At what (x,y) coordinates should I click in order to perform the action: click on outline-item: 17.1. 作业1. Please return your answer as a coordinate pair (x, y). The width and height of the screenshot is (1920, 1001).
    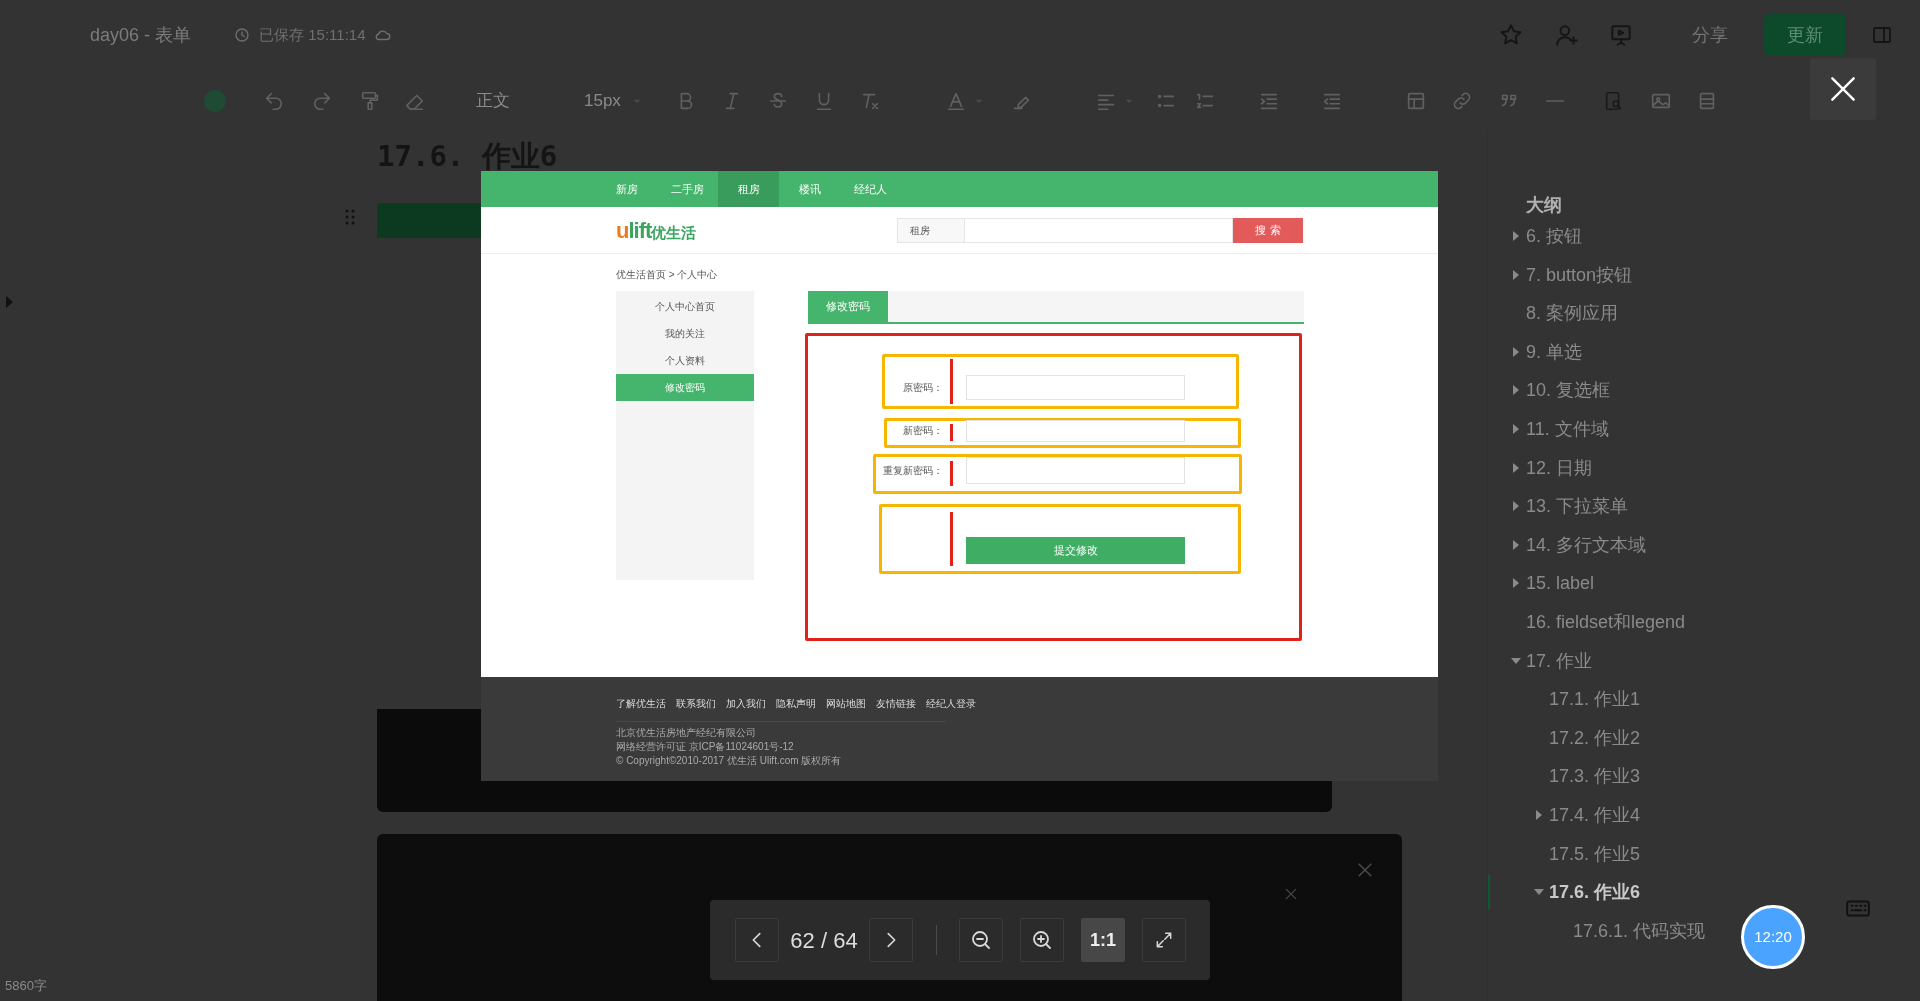
    Looking at the image, I should click on (1595, 699).